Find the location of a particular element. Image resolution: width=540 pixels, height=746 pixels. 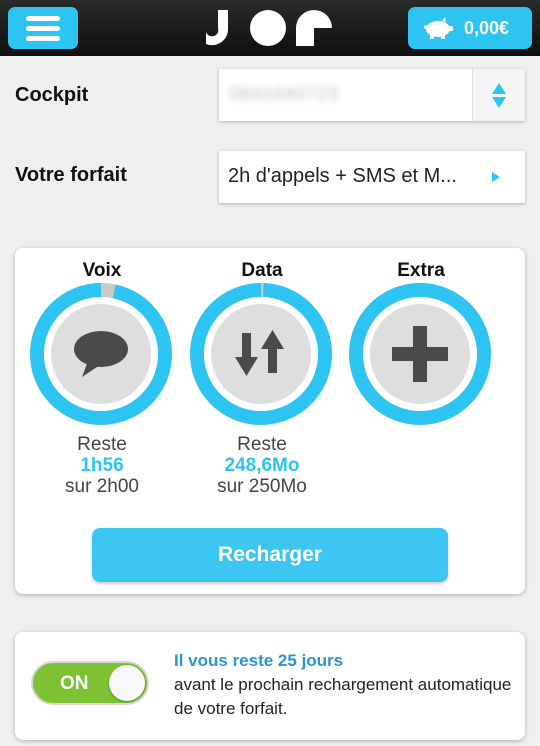

remaining-value: 1h56 is located at coordinates (102, 465).